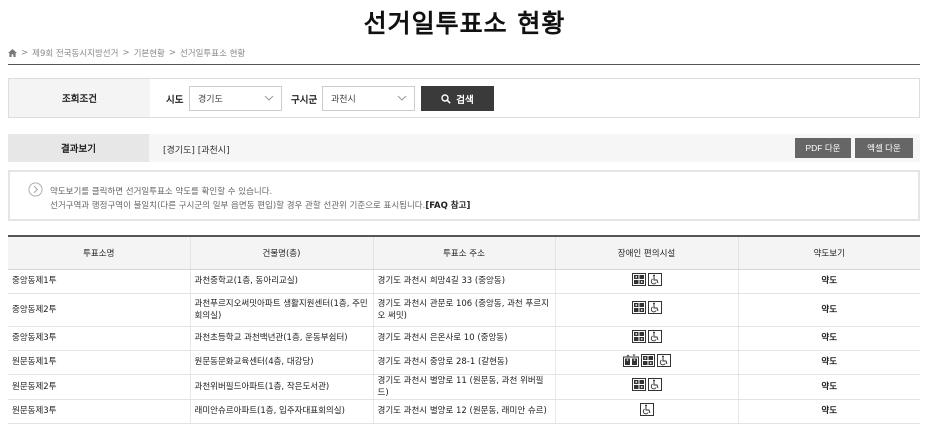  I want to click on station-name: 원문동제1투, so click(99, 362).